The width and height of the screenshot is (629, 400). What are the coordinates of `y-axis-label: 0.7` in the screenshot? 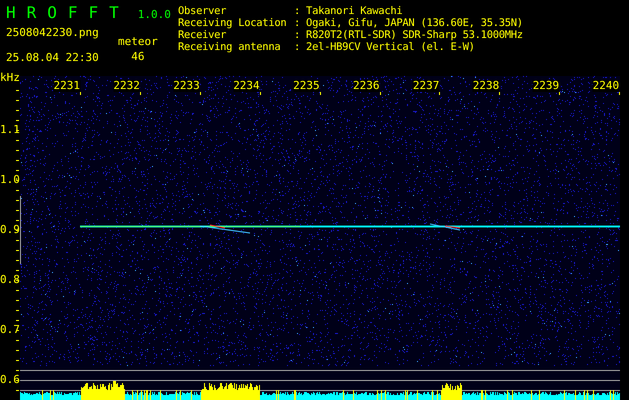 It's located at (10, 330).